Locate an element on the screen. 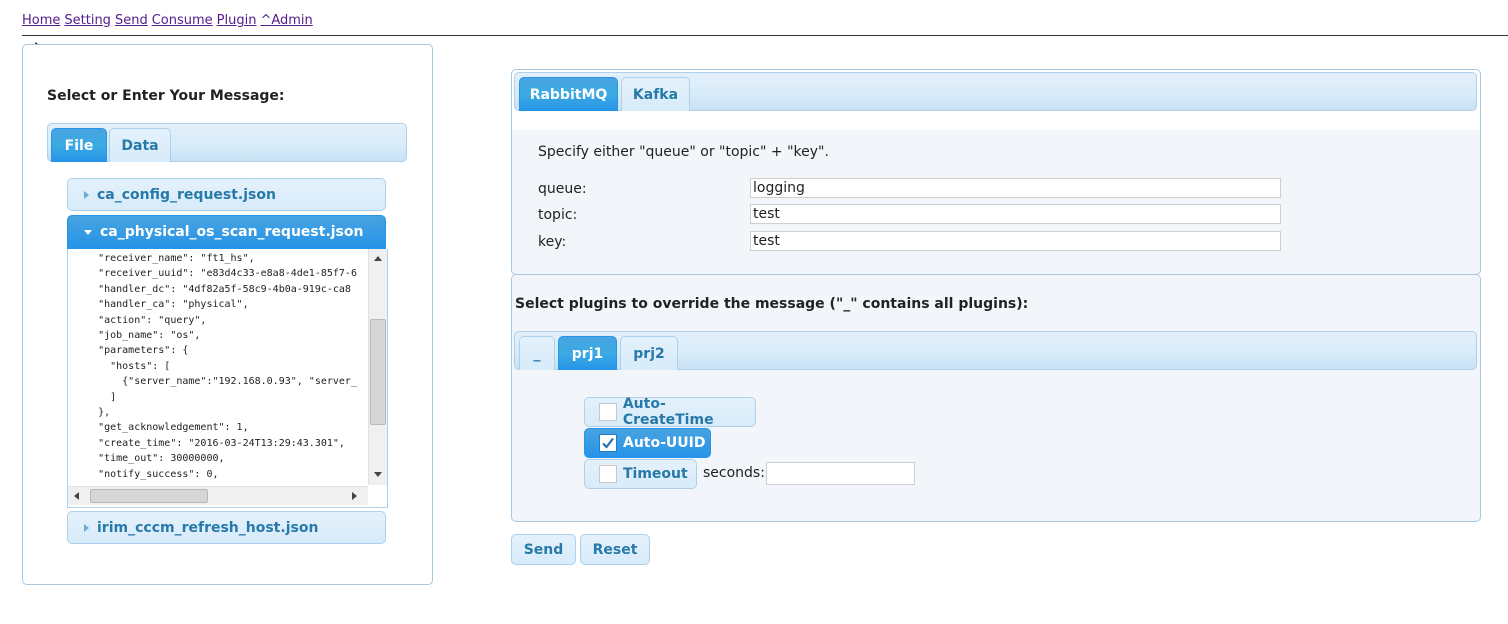 The height and width of the screenshot is (624, 1508). timeout-toggle: Timeout is located at coordinates (640, 474).